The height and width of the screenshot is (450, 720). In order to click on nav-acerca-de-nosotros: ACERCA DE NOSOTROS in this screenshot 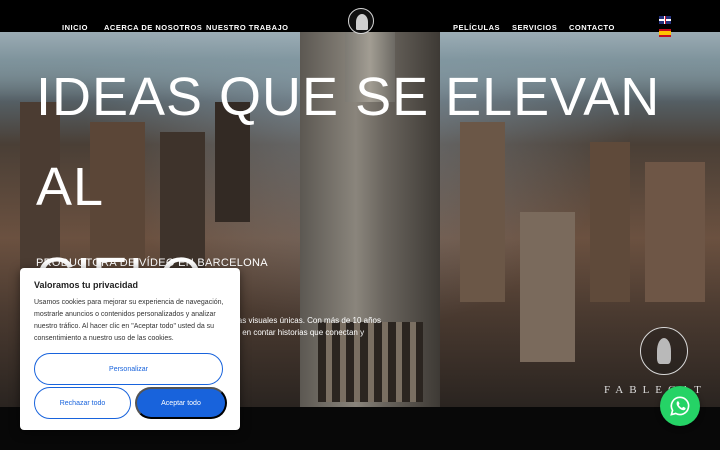, I will do `click(153, 27)`.